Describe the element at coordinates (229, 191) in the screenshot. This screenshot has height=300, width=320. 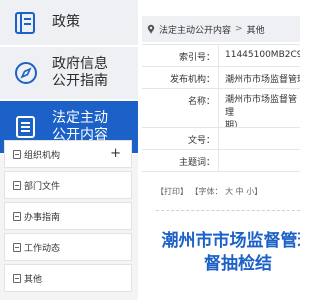
I see `font-size-large: 大` at that location.